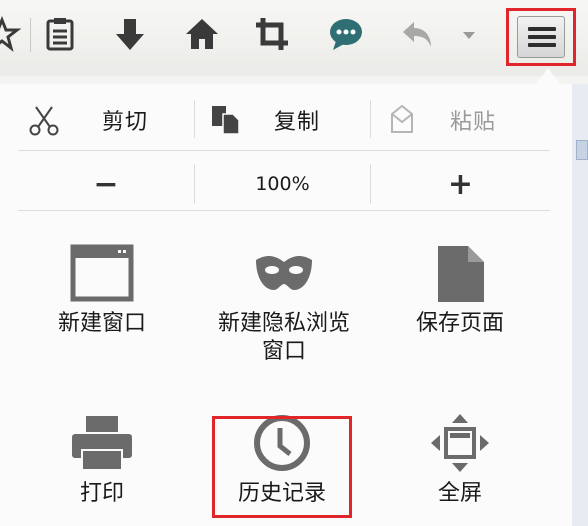  What do you see at coordinates (101, 323) in the screenshot?
I see `new-window-label: 新建窗口` at bounding box center [101, 323].